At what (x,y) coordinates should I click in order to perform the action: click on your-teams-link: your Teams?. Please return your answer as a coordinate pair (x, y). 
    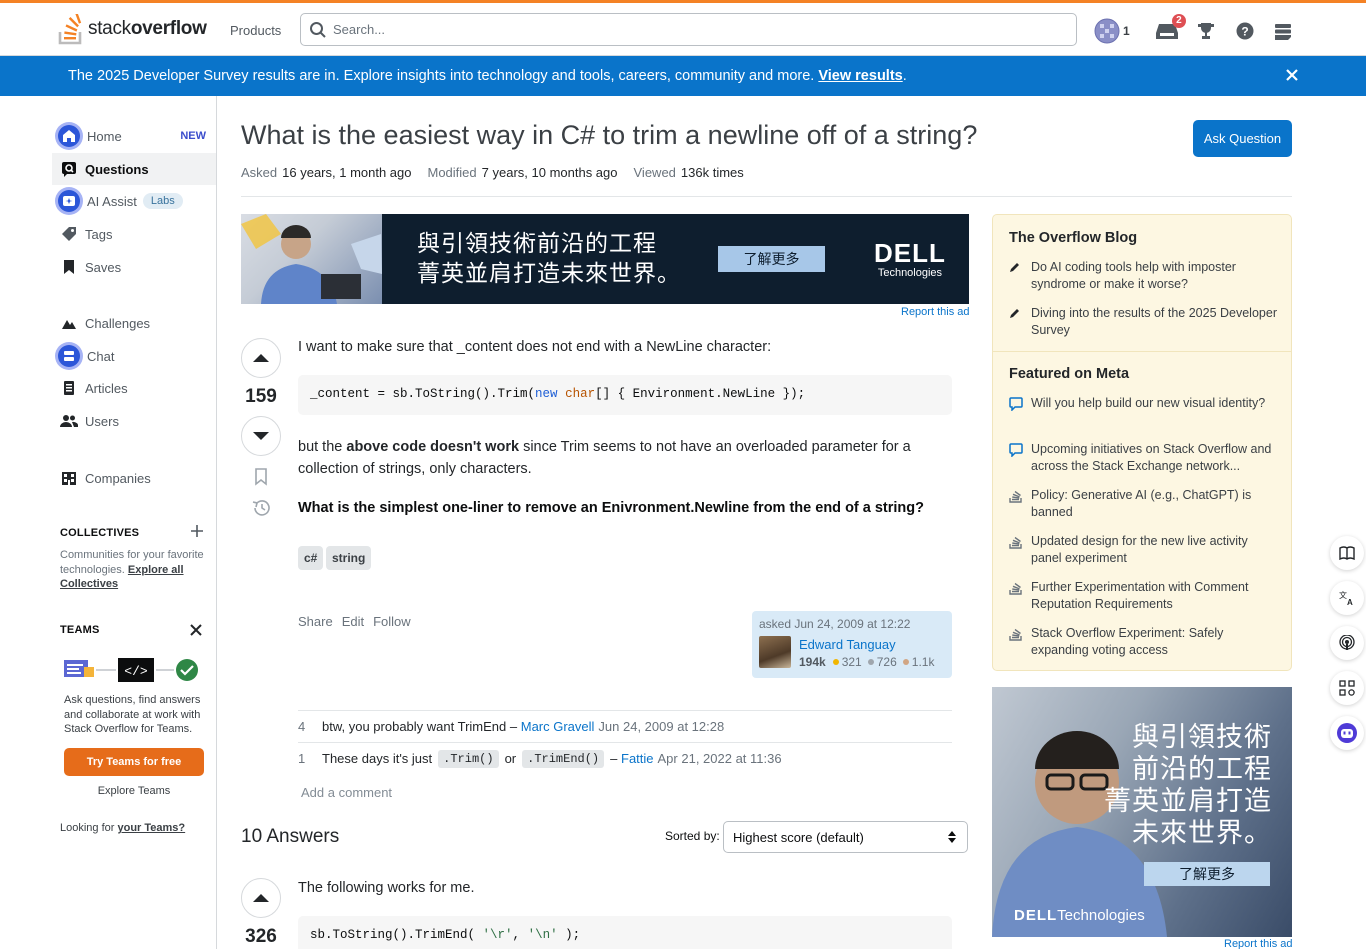
    Looking at the image, I should click on (152, 828).